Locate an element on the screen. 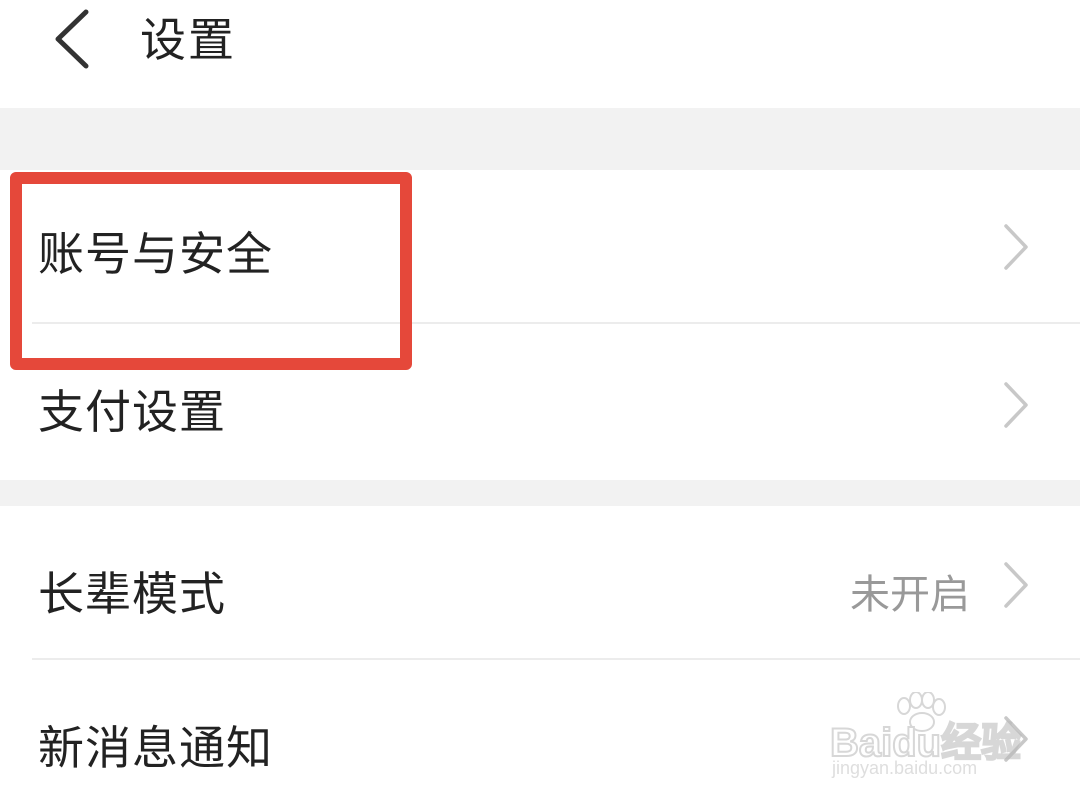  settings-item-label: 支付设置 is located at coordinates (132, 412).